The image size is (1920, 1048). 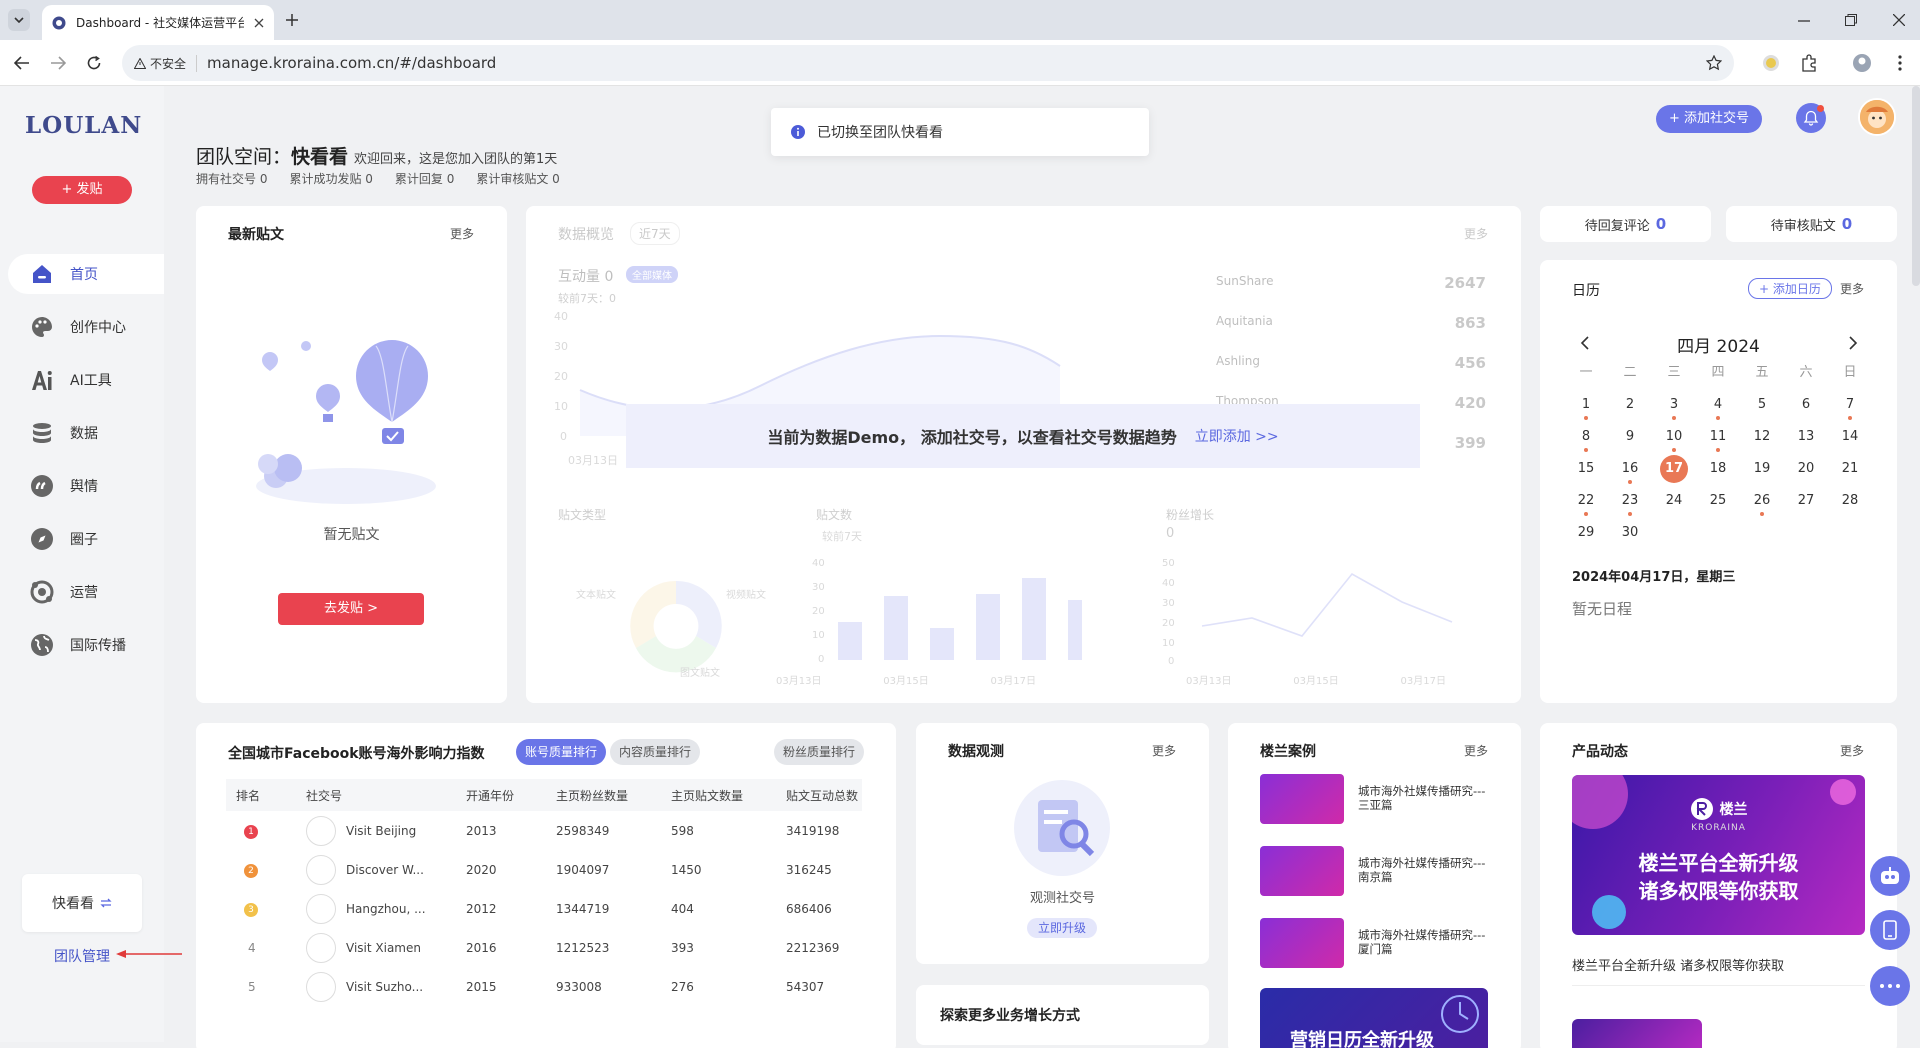 I want to click on tab-account-quality: 账号质量排行, so click(x=561, y=752).